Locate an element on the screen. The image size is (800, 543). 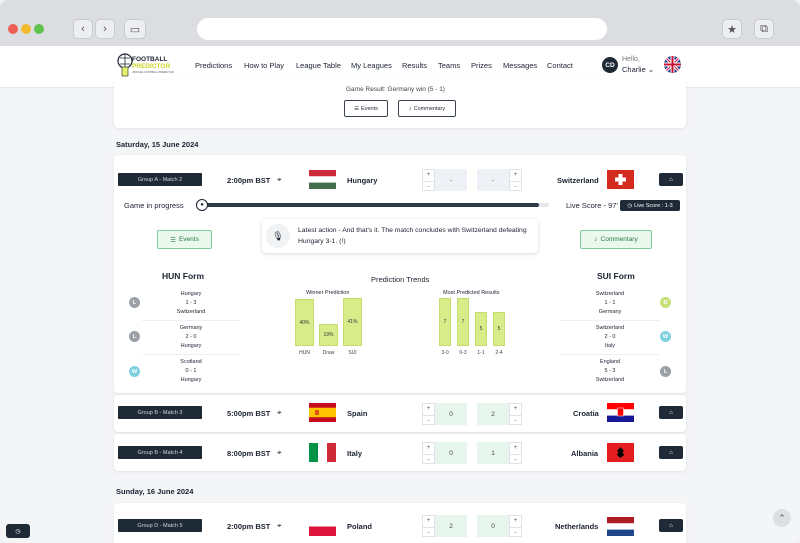
away-score-input: 1 is located at coordinates (493, 453).